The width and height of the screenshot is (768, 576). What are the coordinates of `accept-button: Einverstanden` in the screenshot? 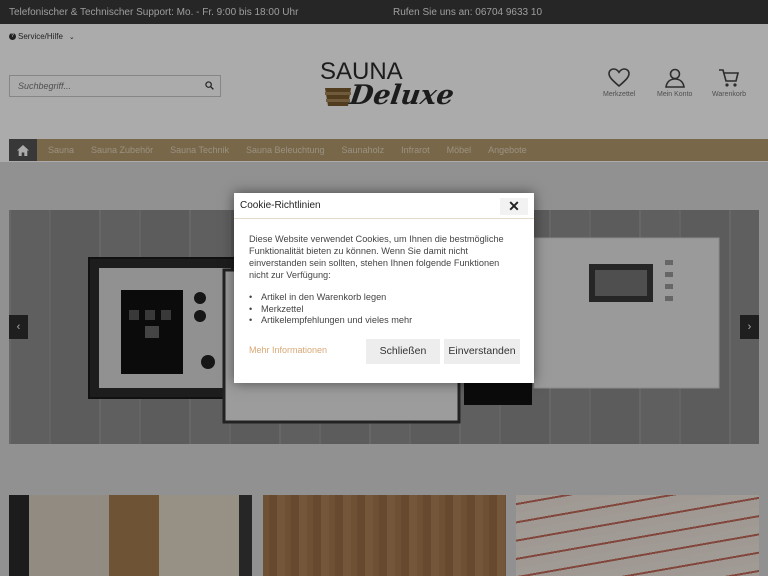 It's located at (482, 351).